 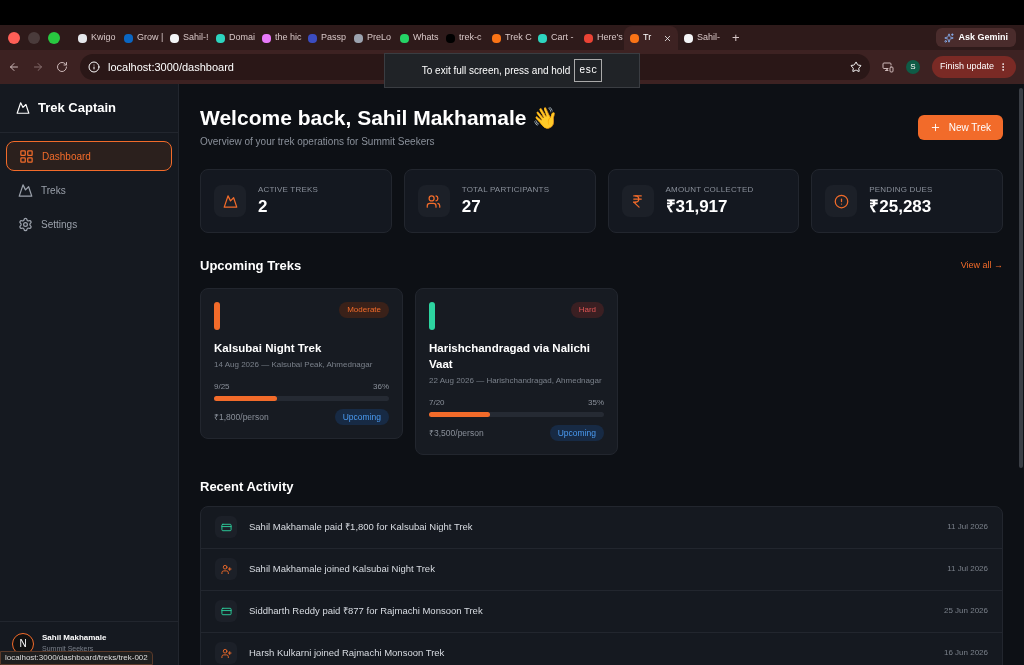 What do you see at coordinates (496, 71) in the screenshot?
I see `toast-text: To exit full screen, press and hold` at bounding box center [496, 71].